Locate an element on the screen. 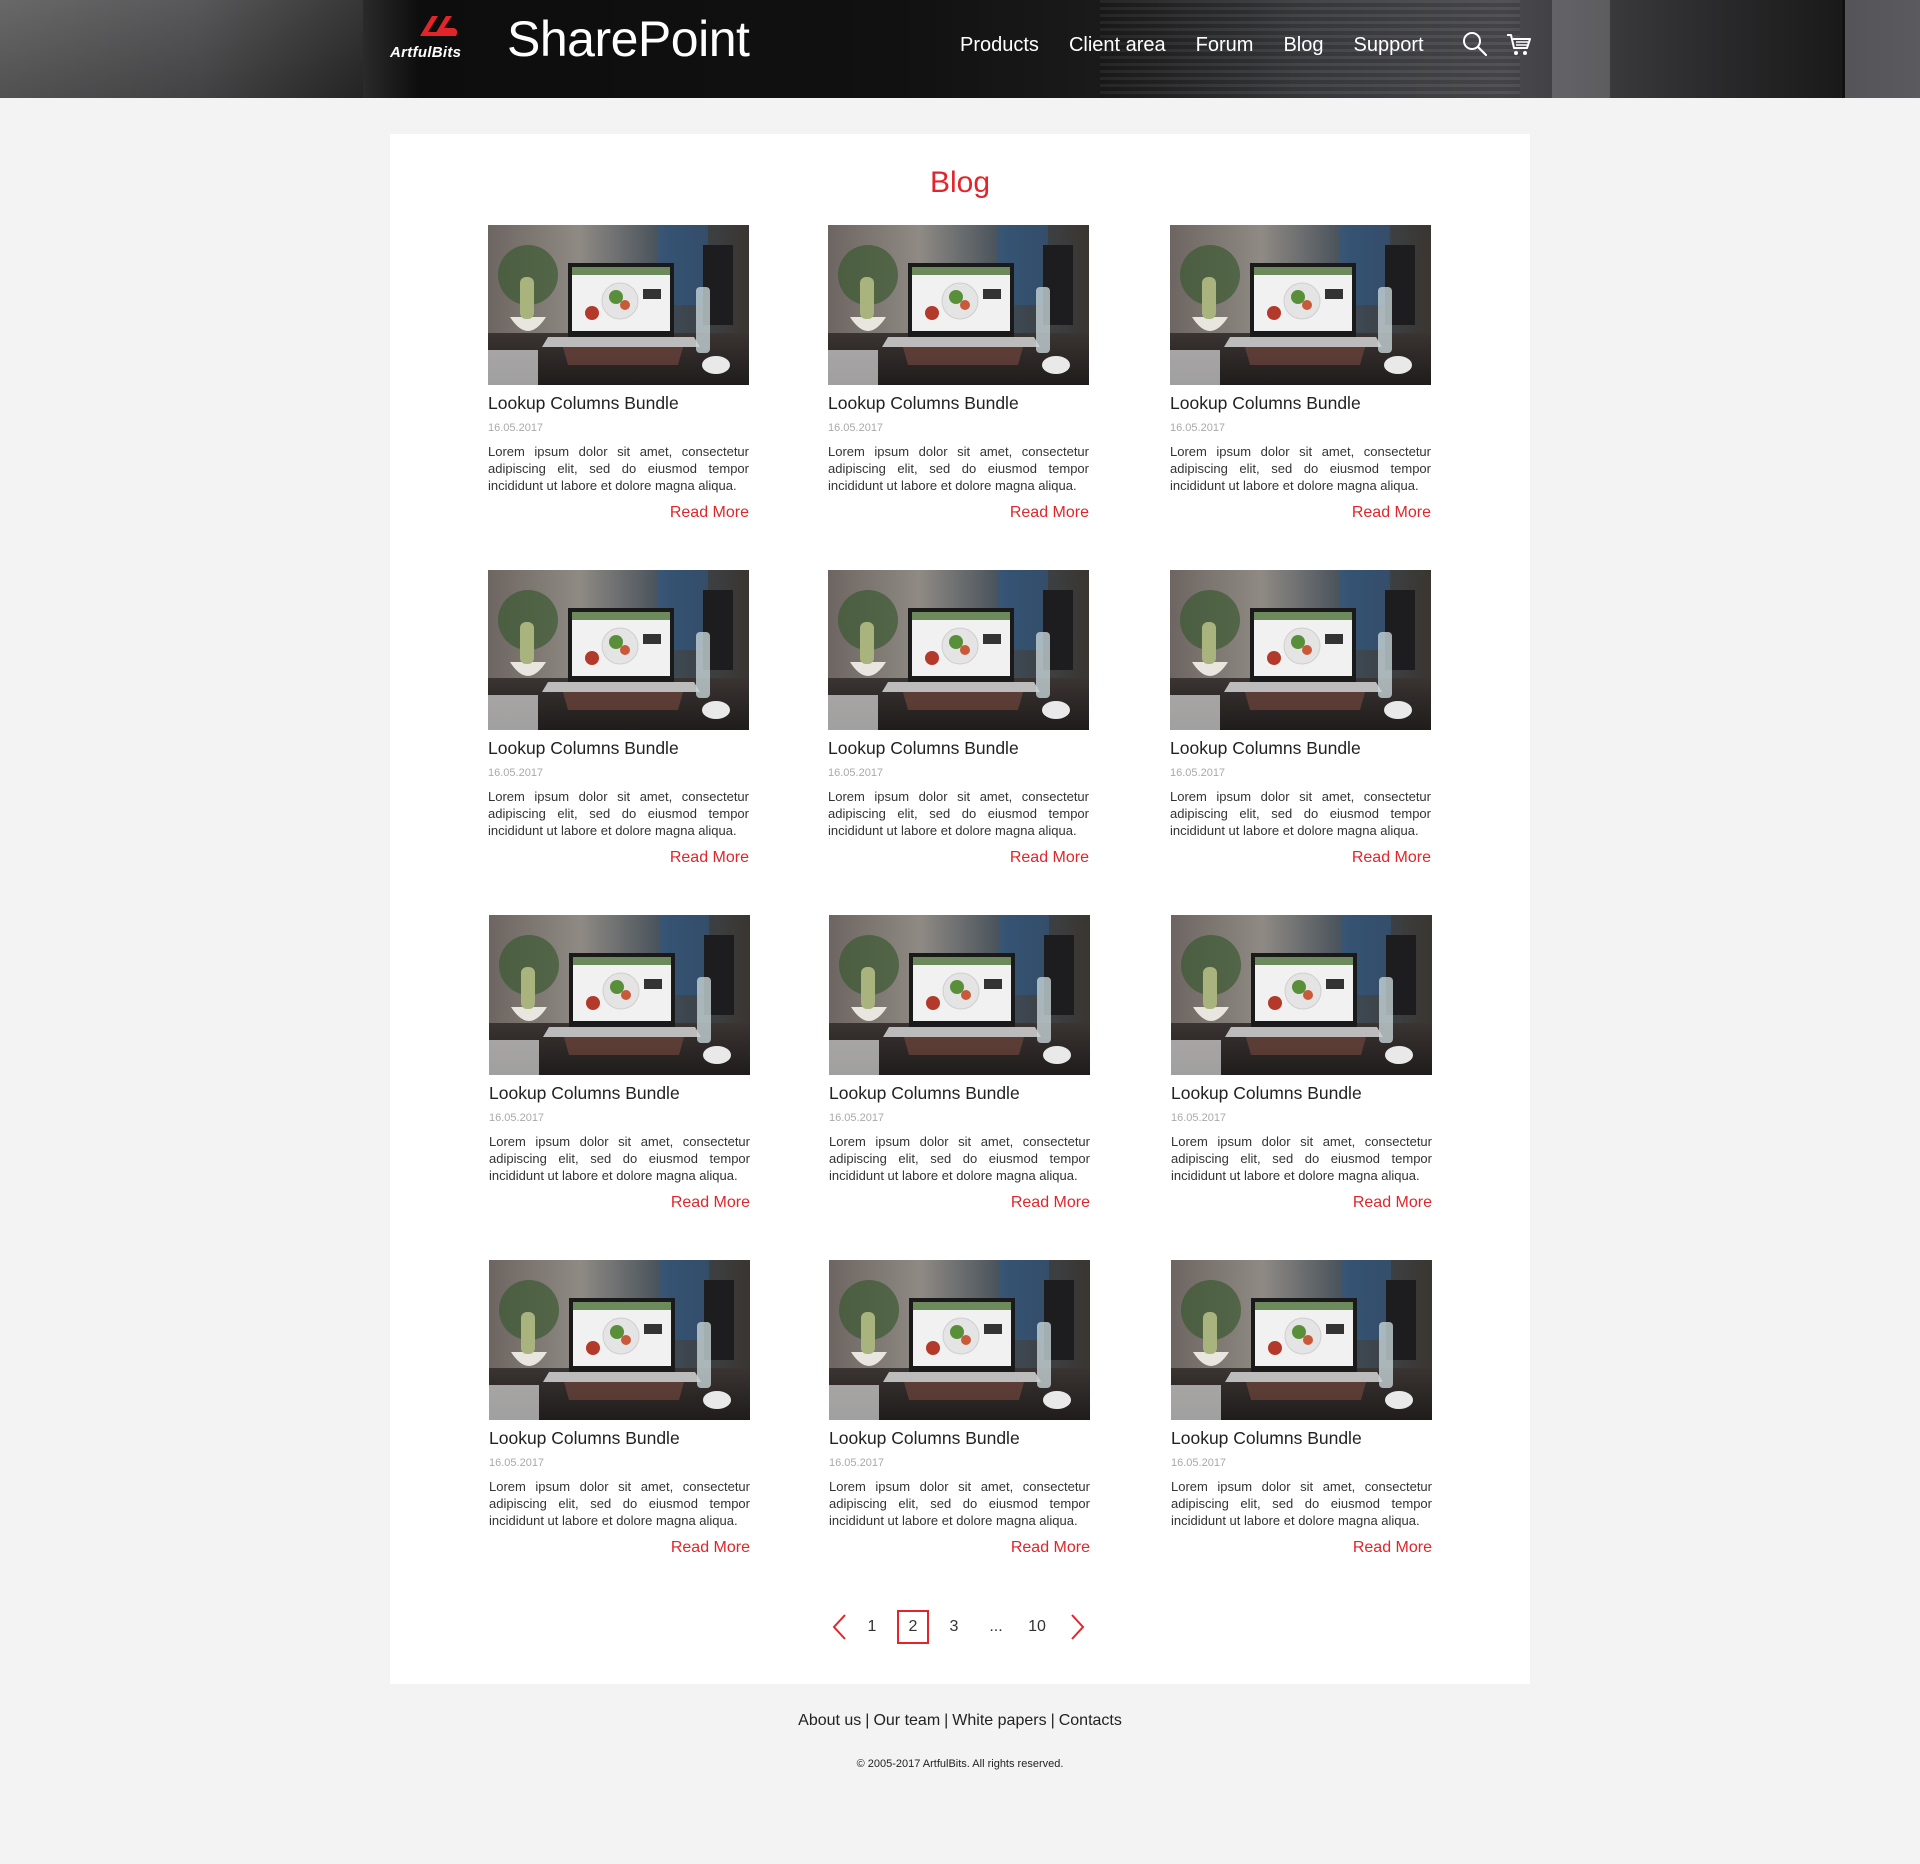 The image size is (1920, 1864). artfulbits-logo: ArtfulBits is located at coordinates (440, 36).